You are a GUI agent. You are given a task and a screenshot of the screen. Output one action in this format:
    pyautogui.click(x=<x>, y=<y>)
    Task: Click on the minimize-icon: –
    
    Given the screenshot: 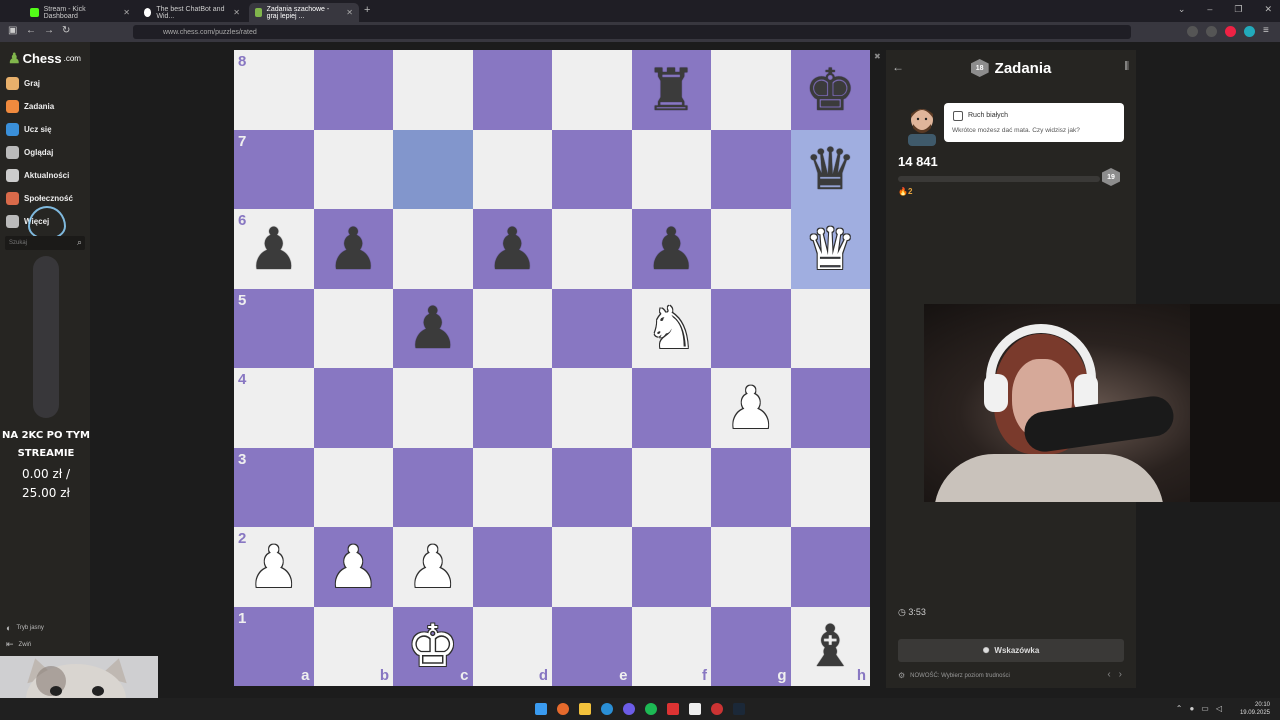 What is the action you would take?
    pyautogui.click(x=1209, y=9)
    